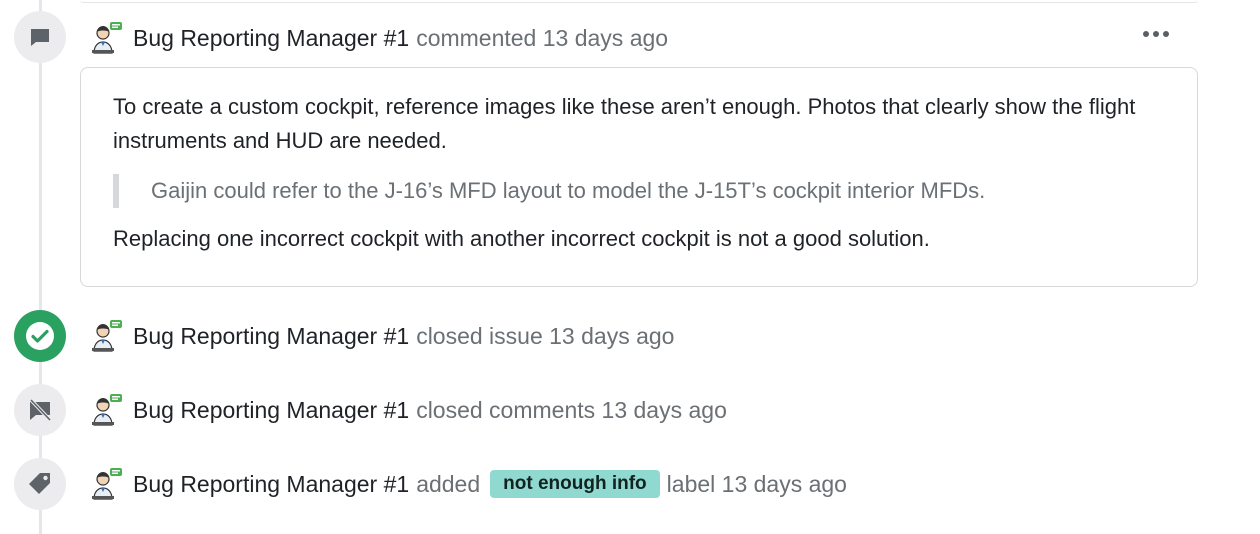 This screenshot has height=534, width=1260. I want to click on tag-icon, so click(39, 483).